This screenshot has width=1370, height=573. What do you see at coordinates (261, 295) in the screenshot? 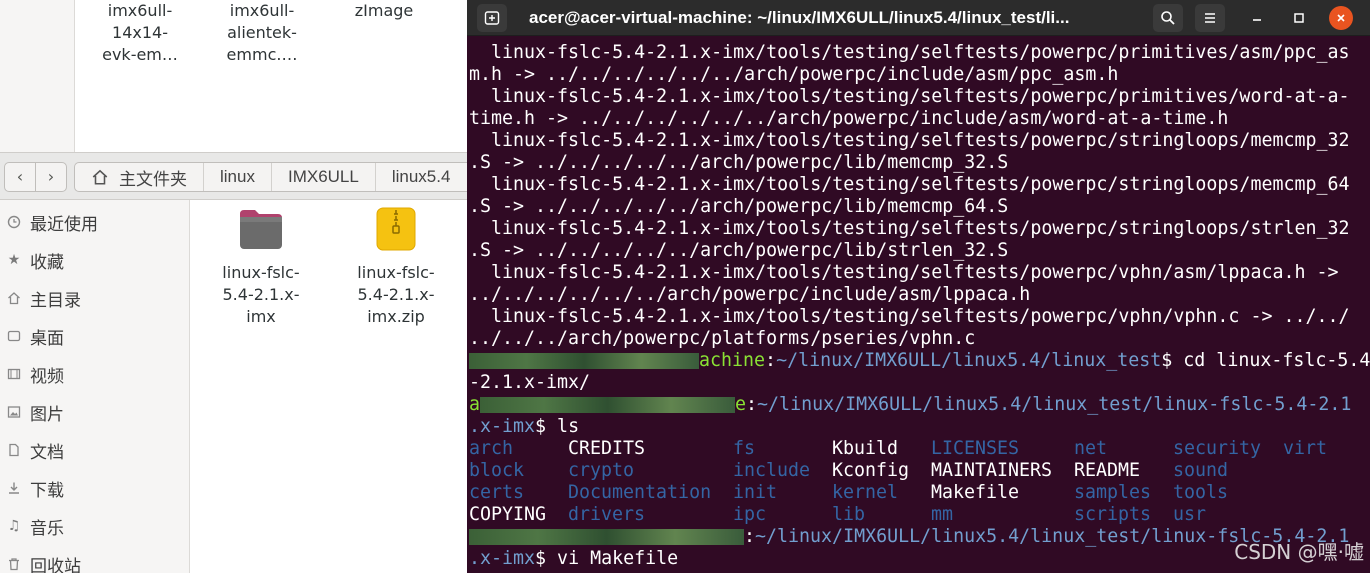
I see `file-name: linux-fslc- 5.4-2.1.x- imx` at bounding box center [261, 295].